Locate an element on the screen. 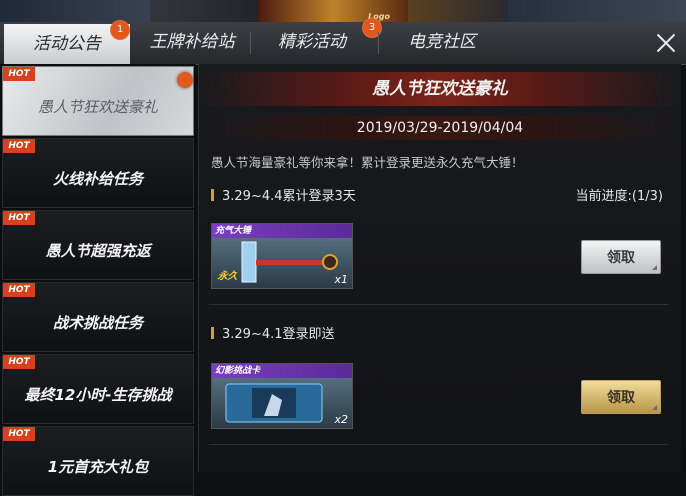  sidebar-item-recharge-rebate: HOT 愚人节超强充返 is located at coordinates (98, 245).